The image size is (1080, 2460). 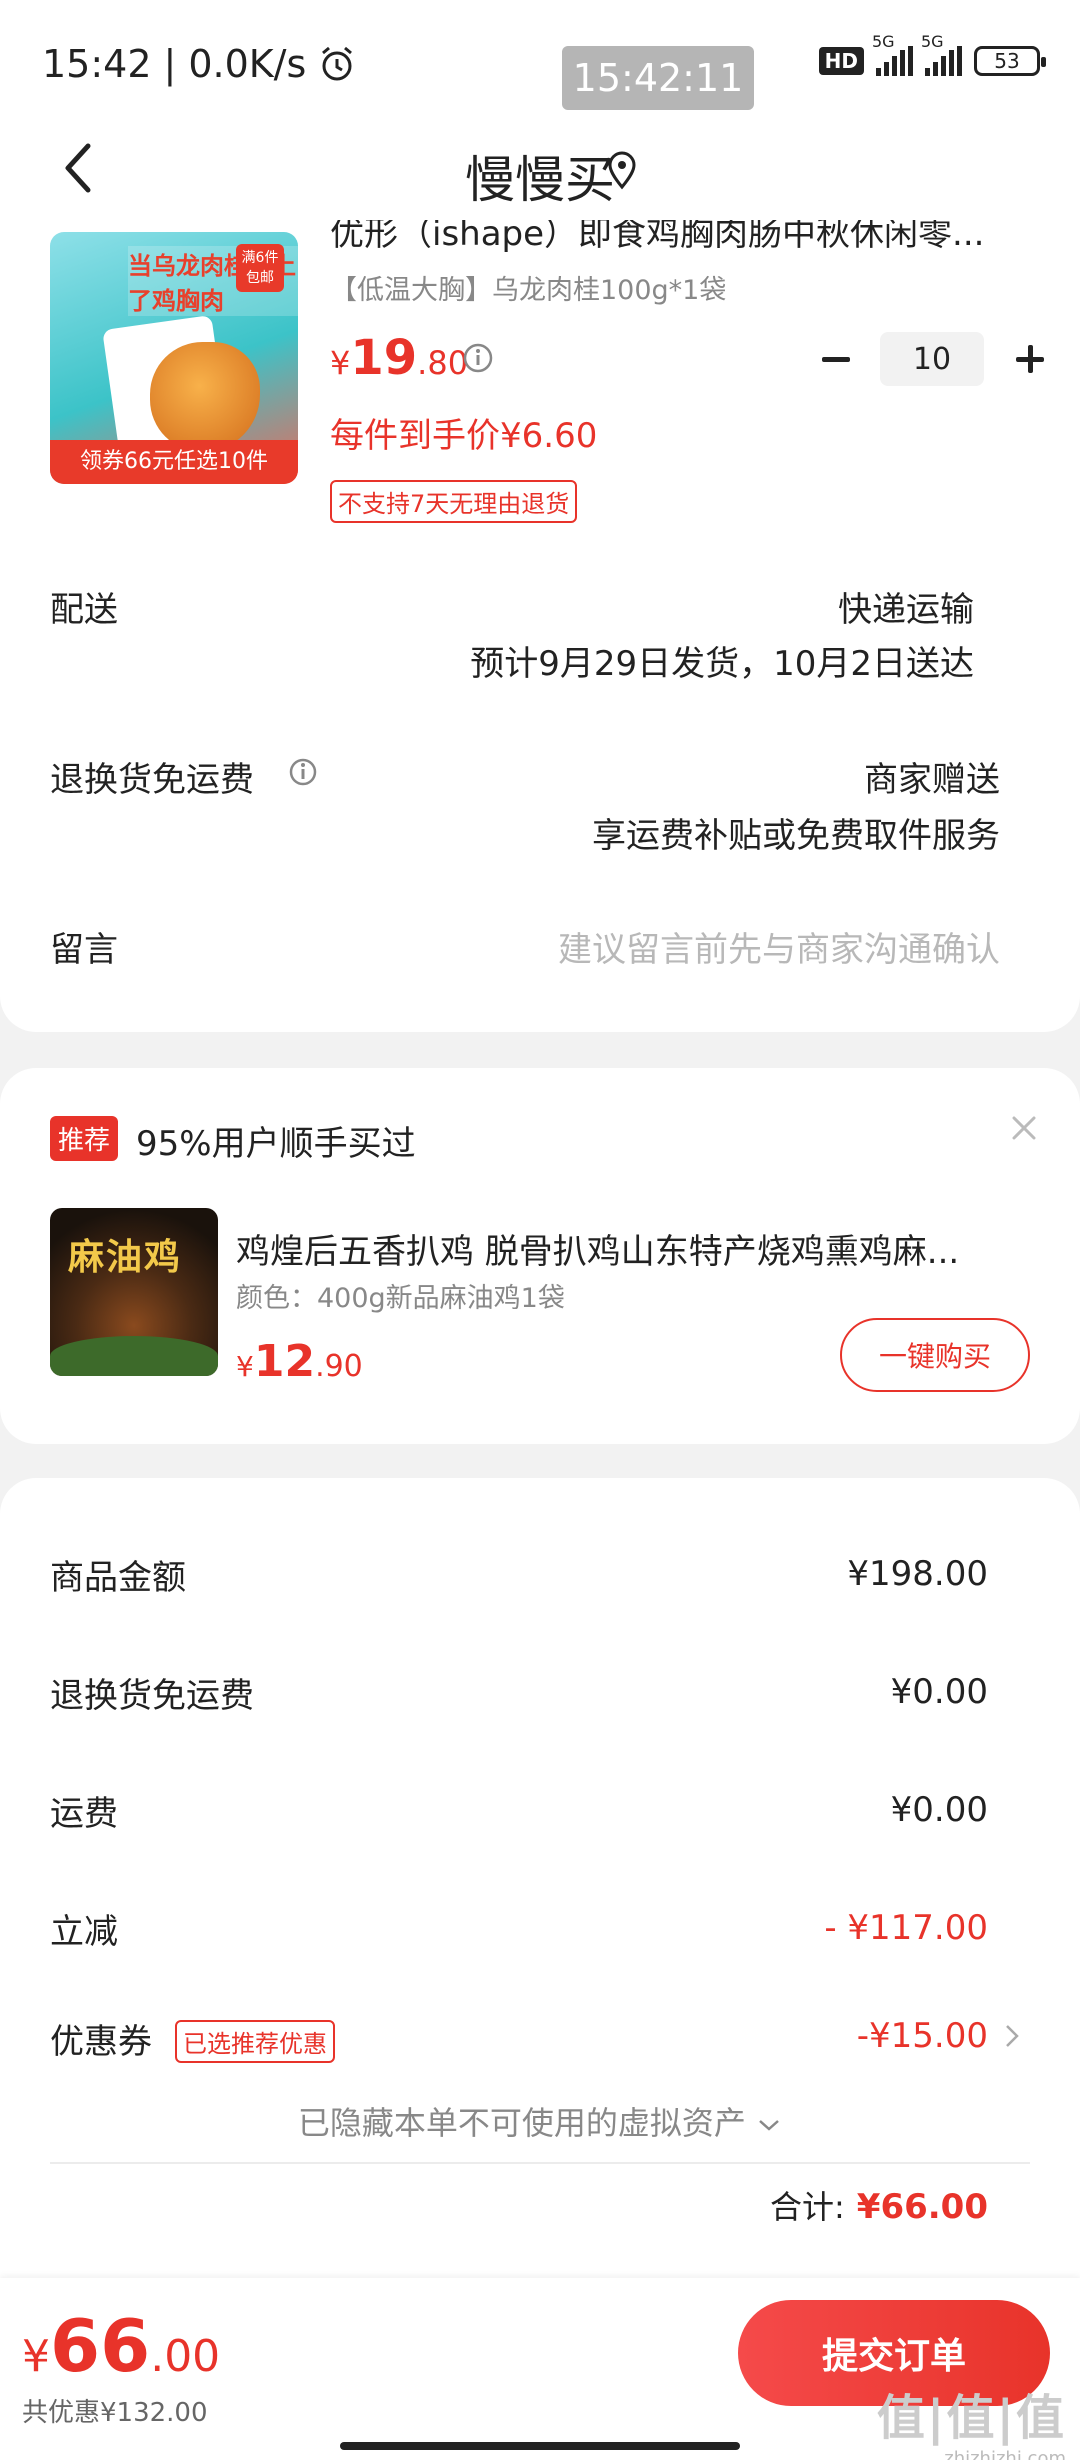 What do you see at coordinates (935, 1355) in the screenshot?
I see `quick-buy-button: 一键购买` at bounding box center [935, 1355].